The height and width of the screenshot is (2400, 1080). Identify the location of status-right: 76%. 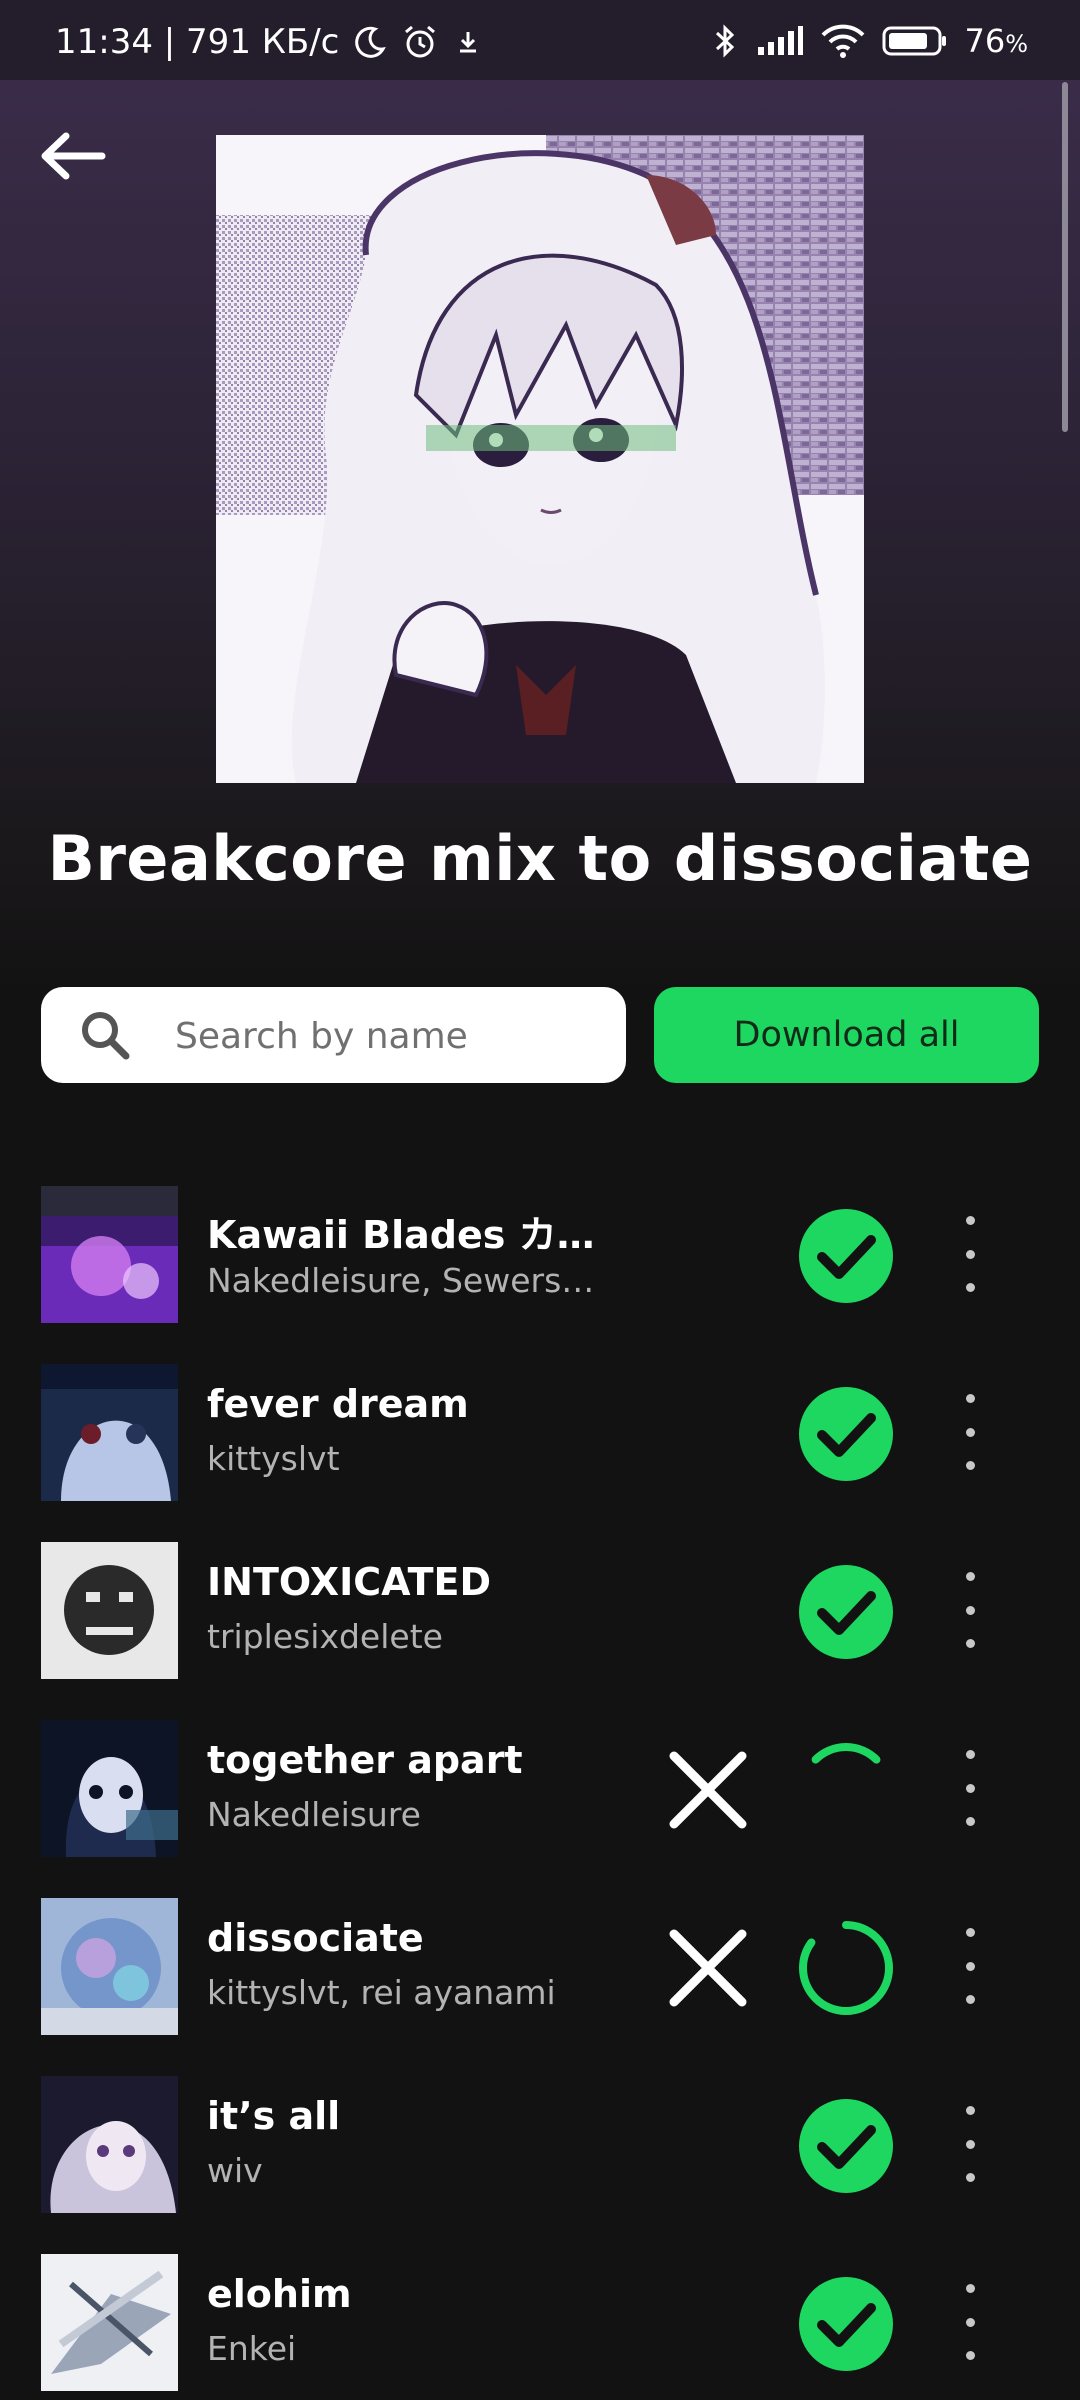
(869, 41).